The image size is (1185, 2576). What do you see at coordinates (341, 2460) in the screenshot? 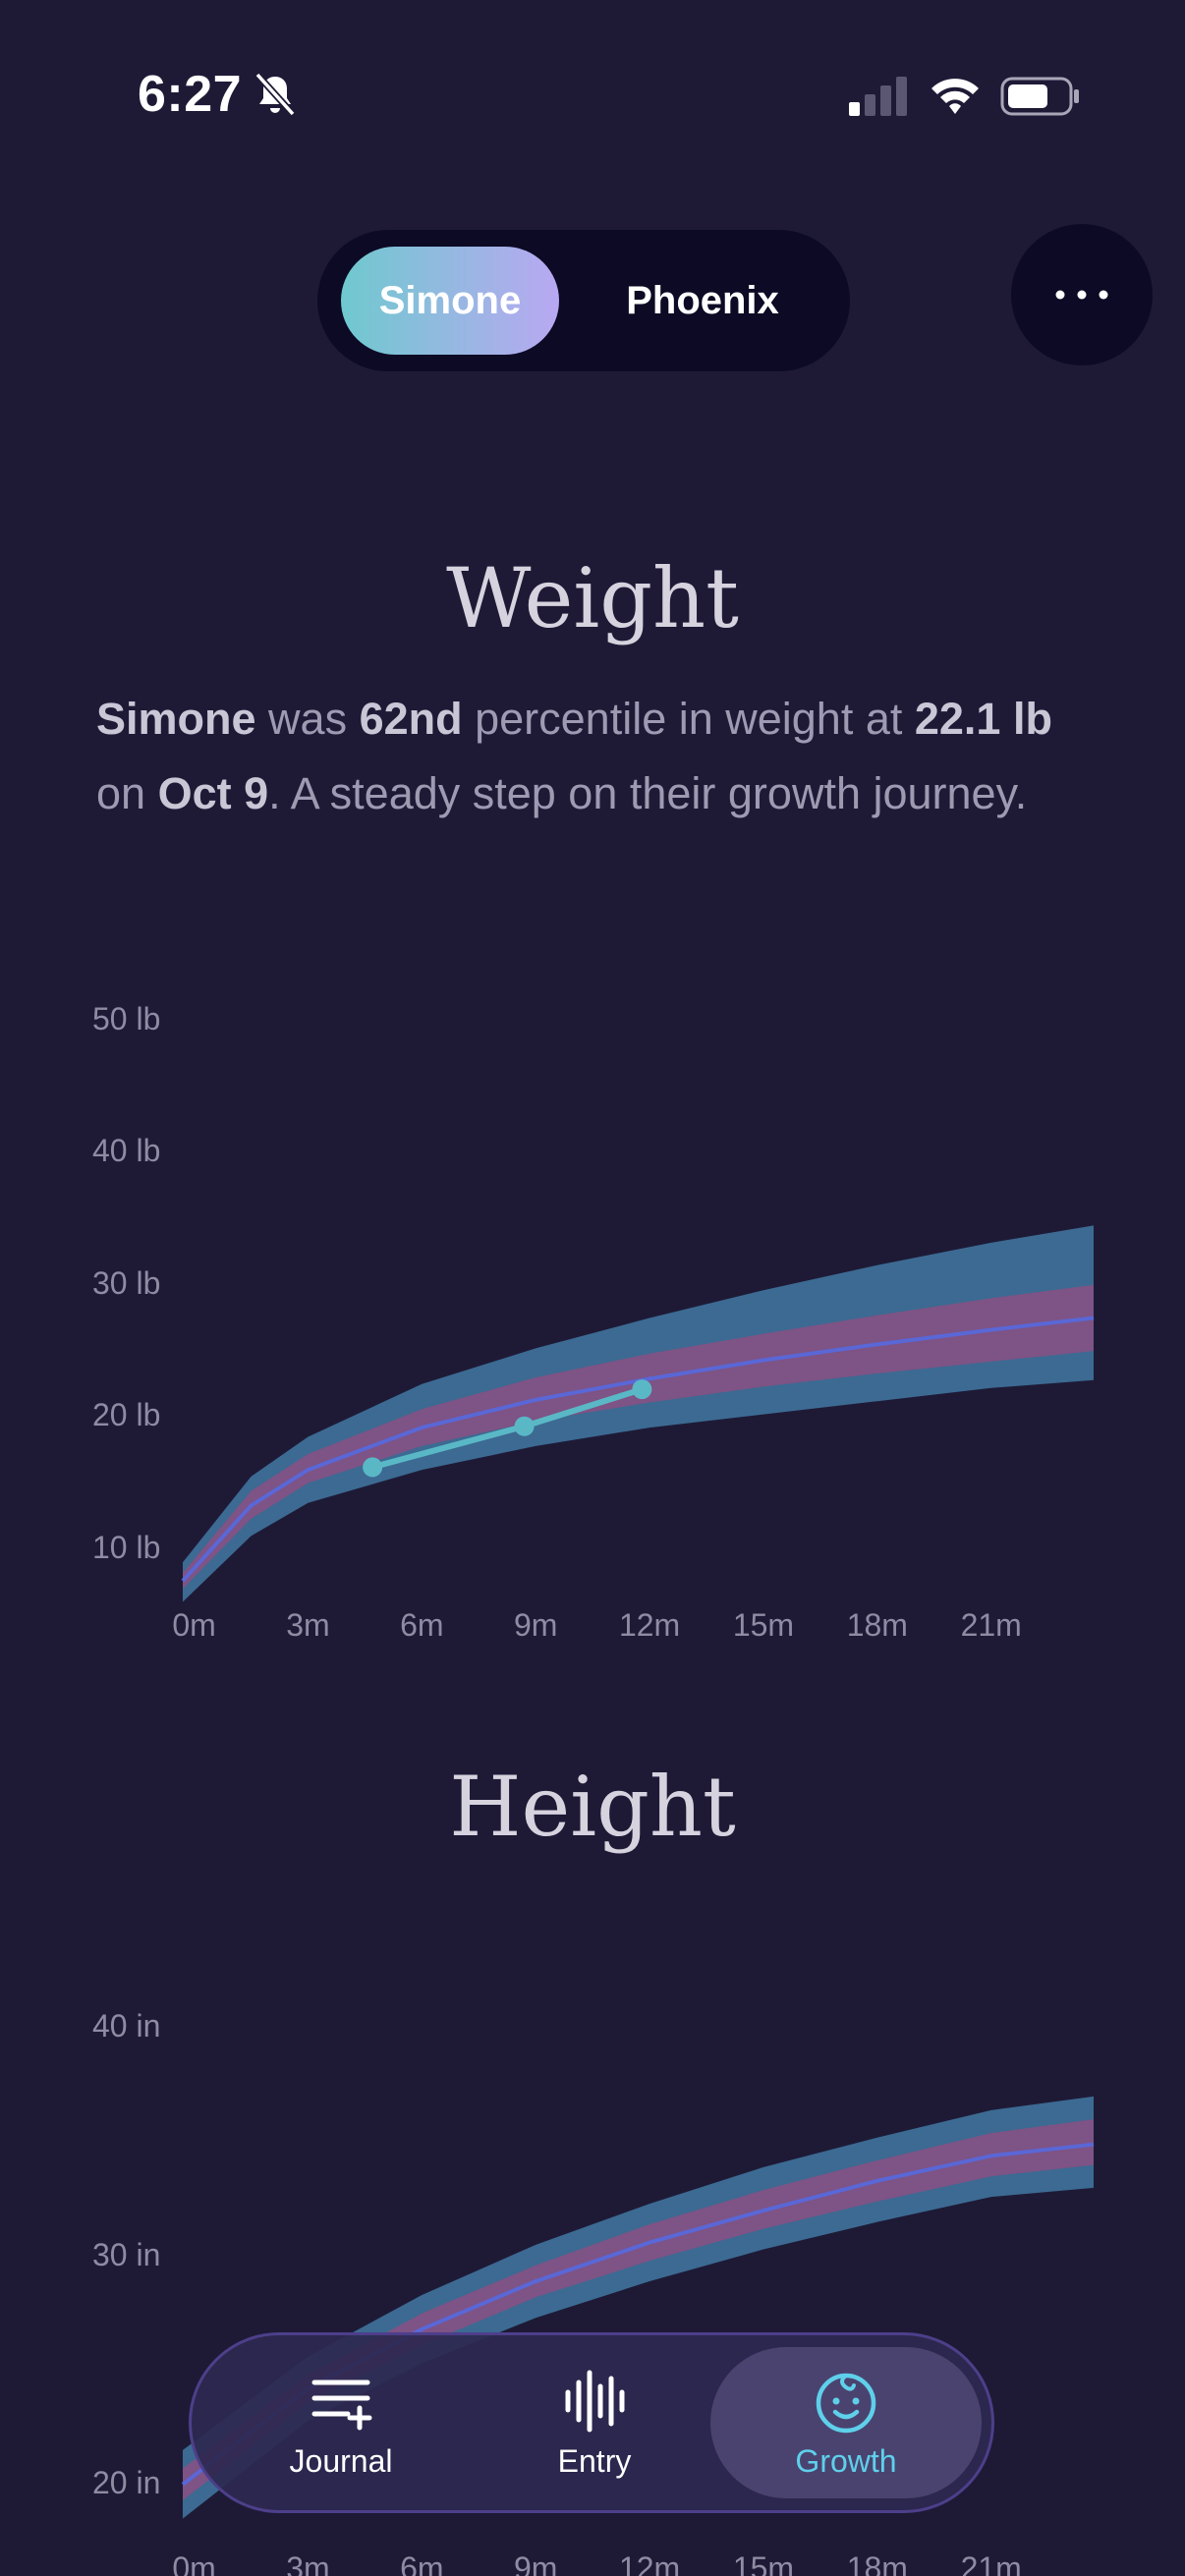
I see `nav-journal-label: Journal` at bounding box center [341, 2460].